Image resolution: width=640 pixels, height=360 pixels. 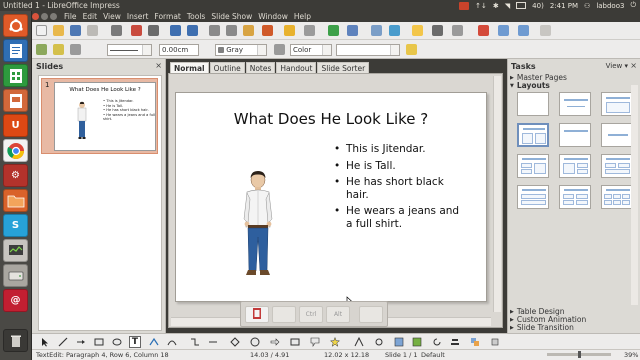 What do you see at coordinates (129, 50) in the screenshot?
I see `line-style-select` at bounding box center [129, 50].